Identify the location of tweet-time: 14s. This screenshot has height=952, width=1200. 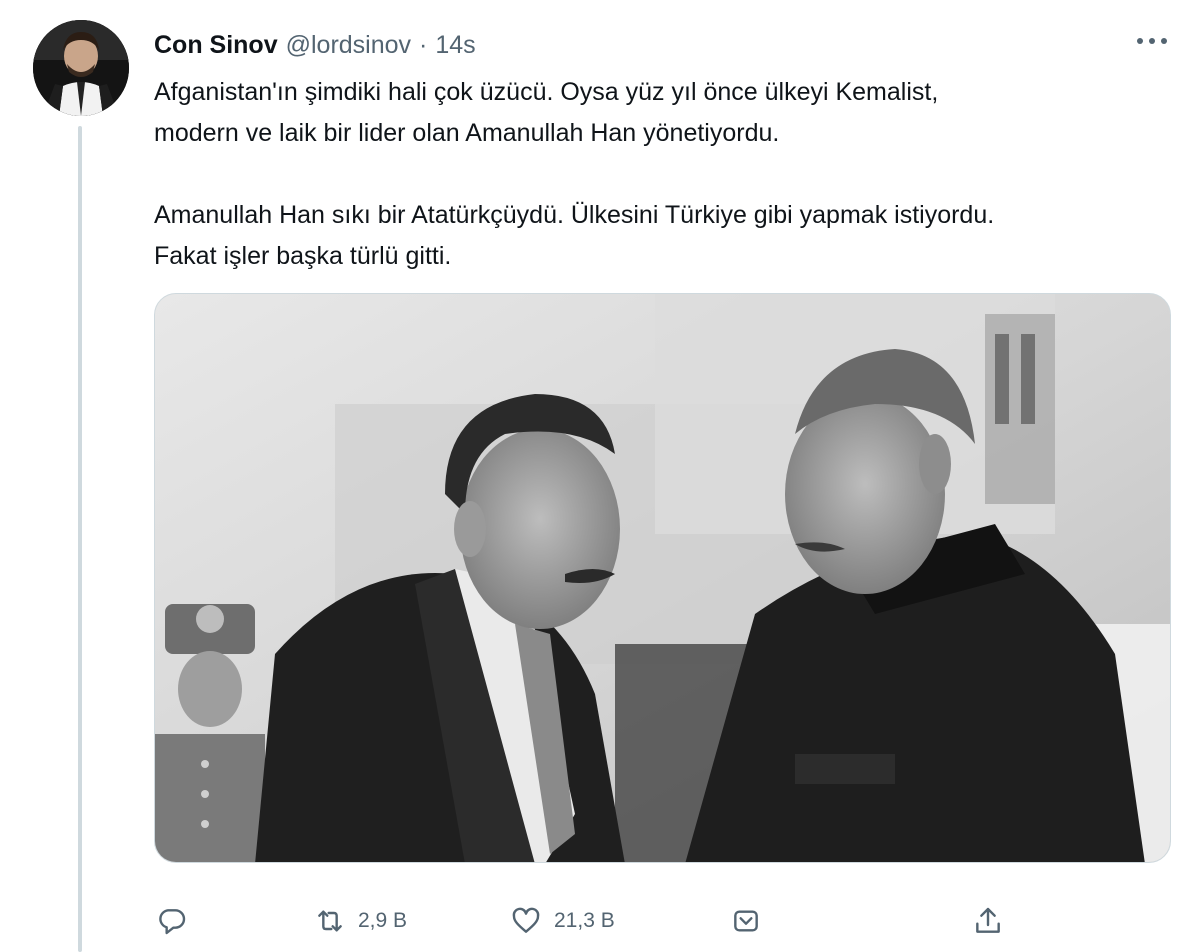
(455, 45).